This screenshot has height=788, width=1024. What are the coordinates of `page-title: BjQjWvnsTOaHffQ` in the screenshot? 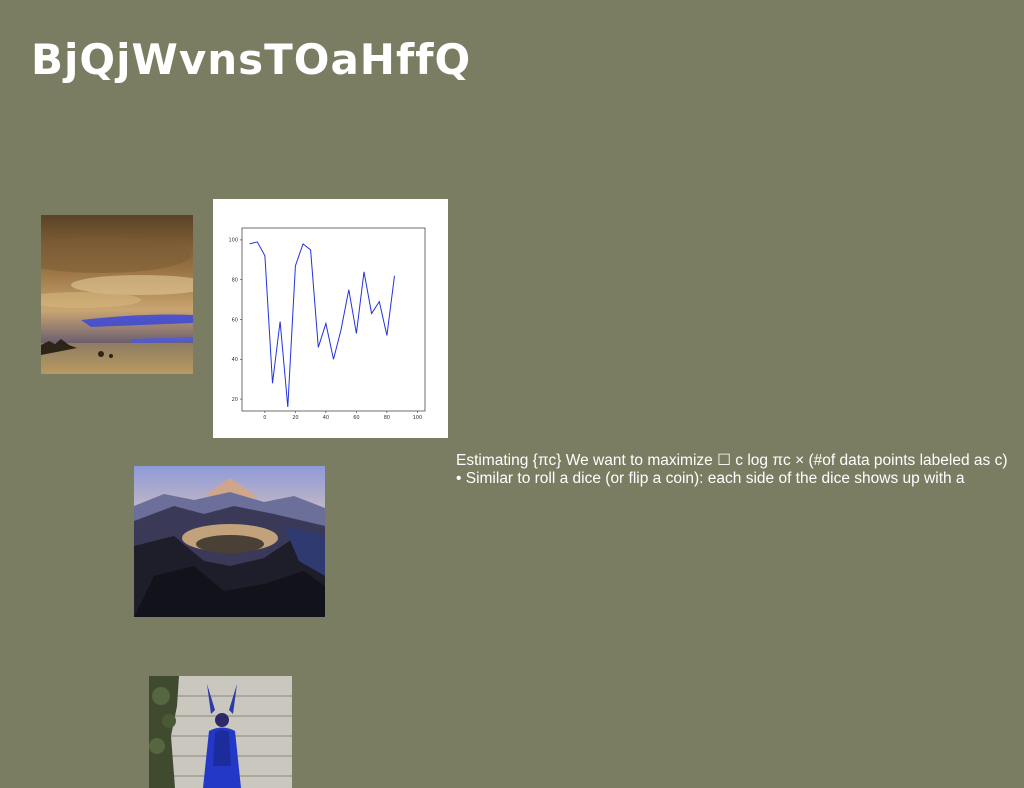 It's located at (251, 59).